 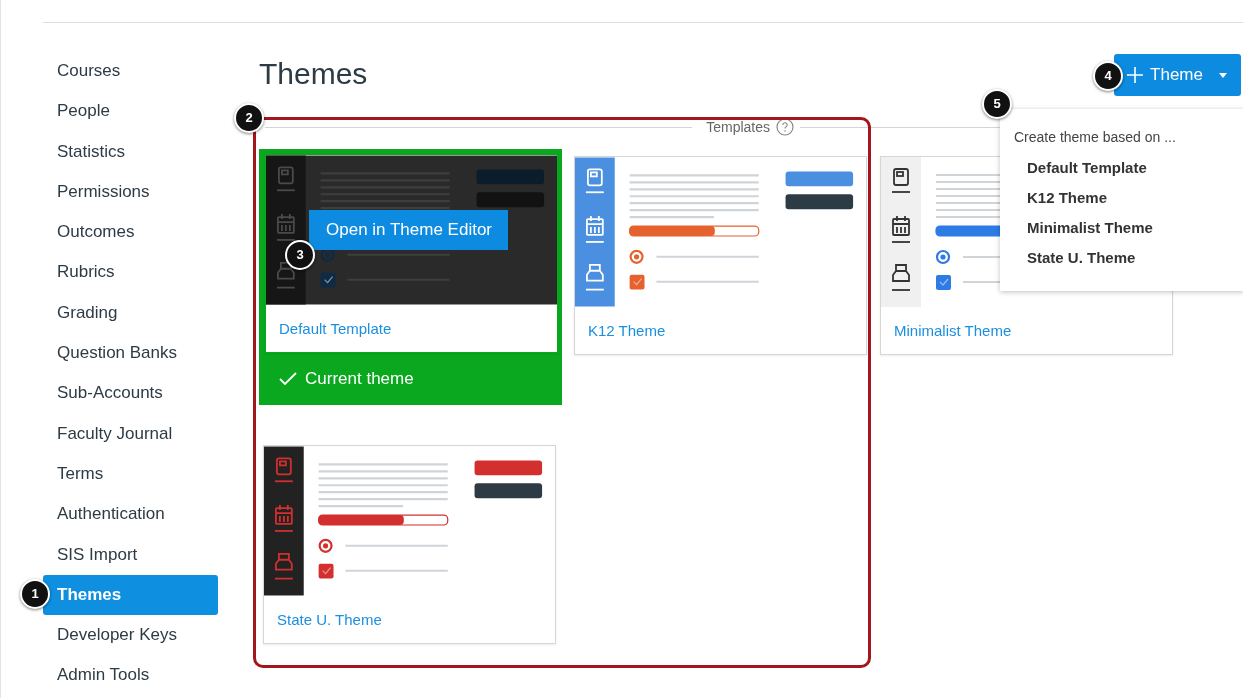 What do you see at coordinates (130, 232) in the screenshot?
I see `sidebar-item: Outcomes` at bounding box center [130, 232].